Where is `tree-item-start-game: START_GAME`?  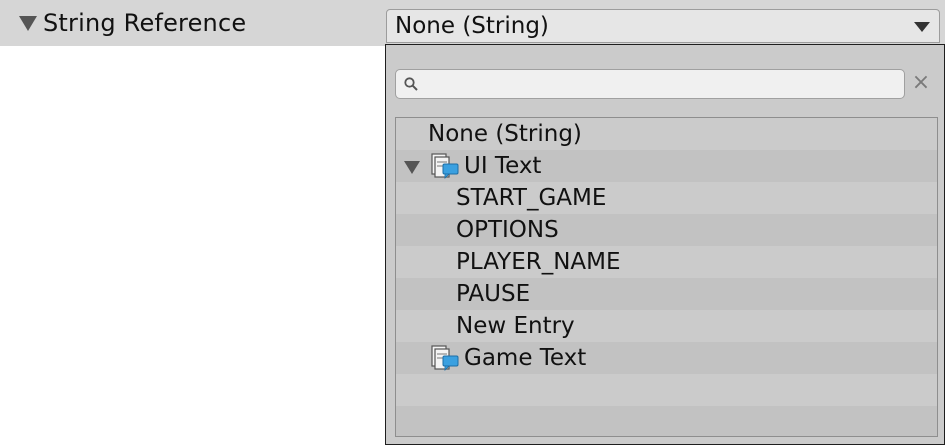
tree-item-start-game: START_GAME is located at coordinates (666, 198).